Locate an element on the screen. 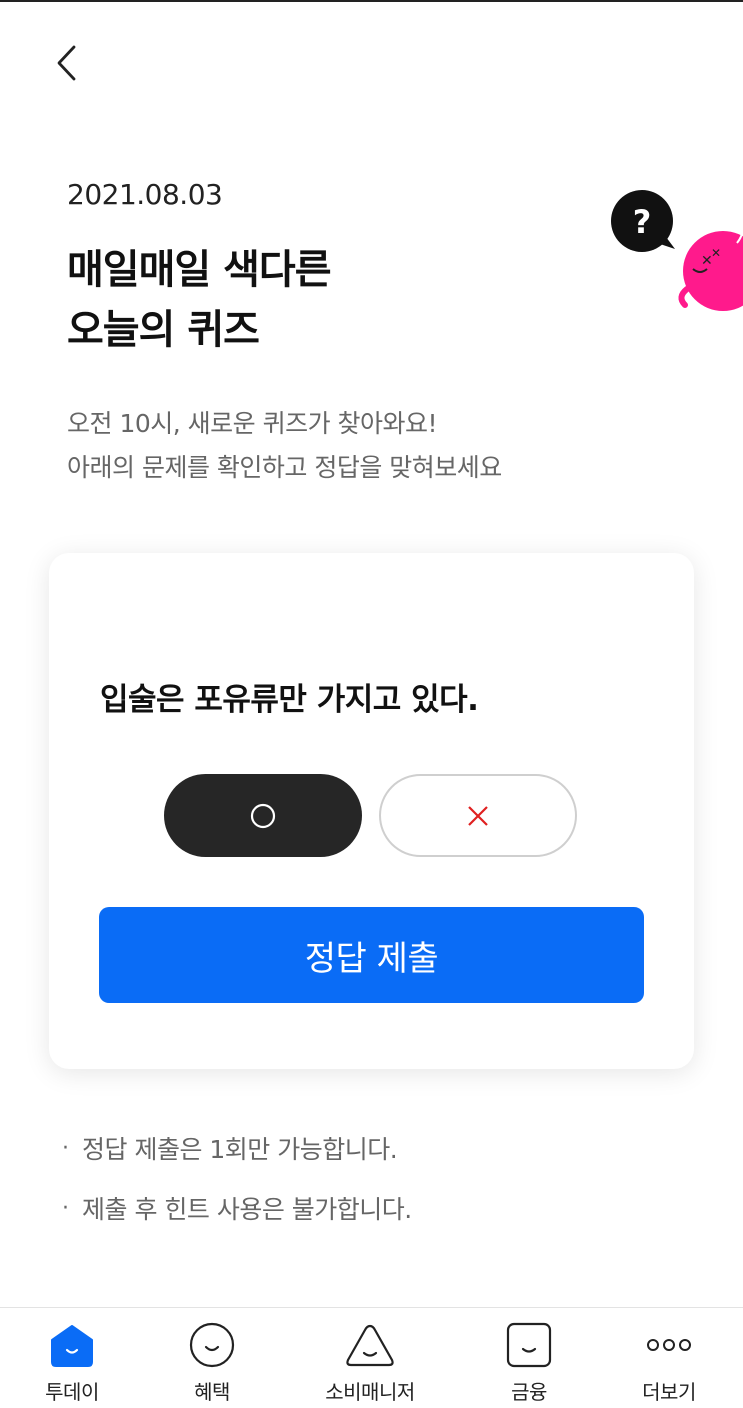 The height and width of the screenshot is (1408, 743). circle-o-icon is located at coordinates (263, 815).